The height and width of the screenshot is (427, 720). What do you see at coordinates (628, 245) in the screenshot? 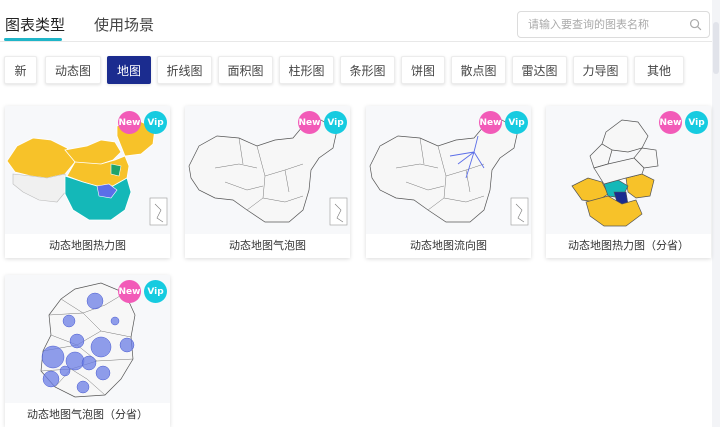
I see `card-title: 动态地图热力图（分省）` at bounding box center [628, 245].